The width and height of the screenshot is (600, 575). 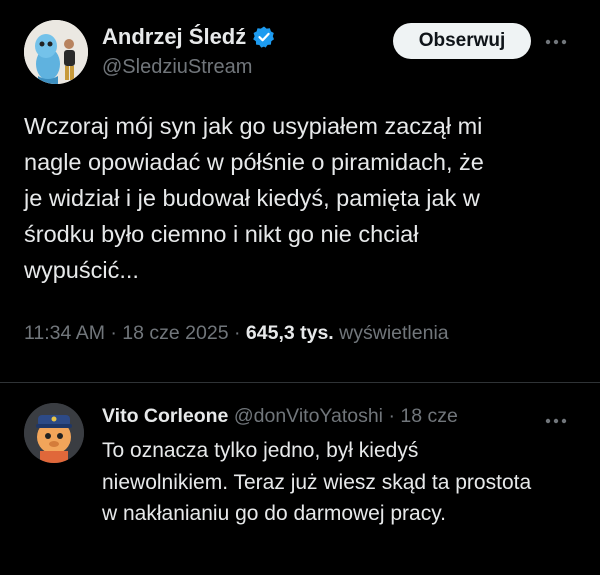 I want to click on author-name-row: Andrzej Śledź, so click(x=189, y=37).